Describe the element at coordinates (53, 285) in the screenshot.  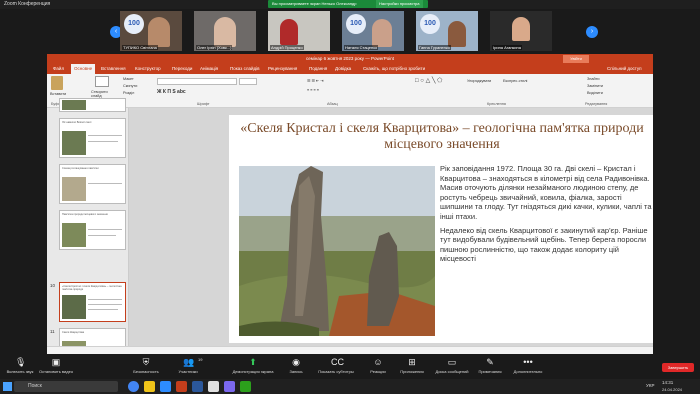
I see `thumbnail-number: 10` at that location.